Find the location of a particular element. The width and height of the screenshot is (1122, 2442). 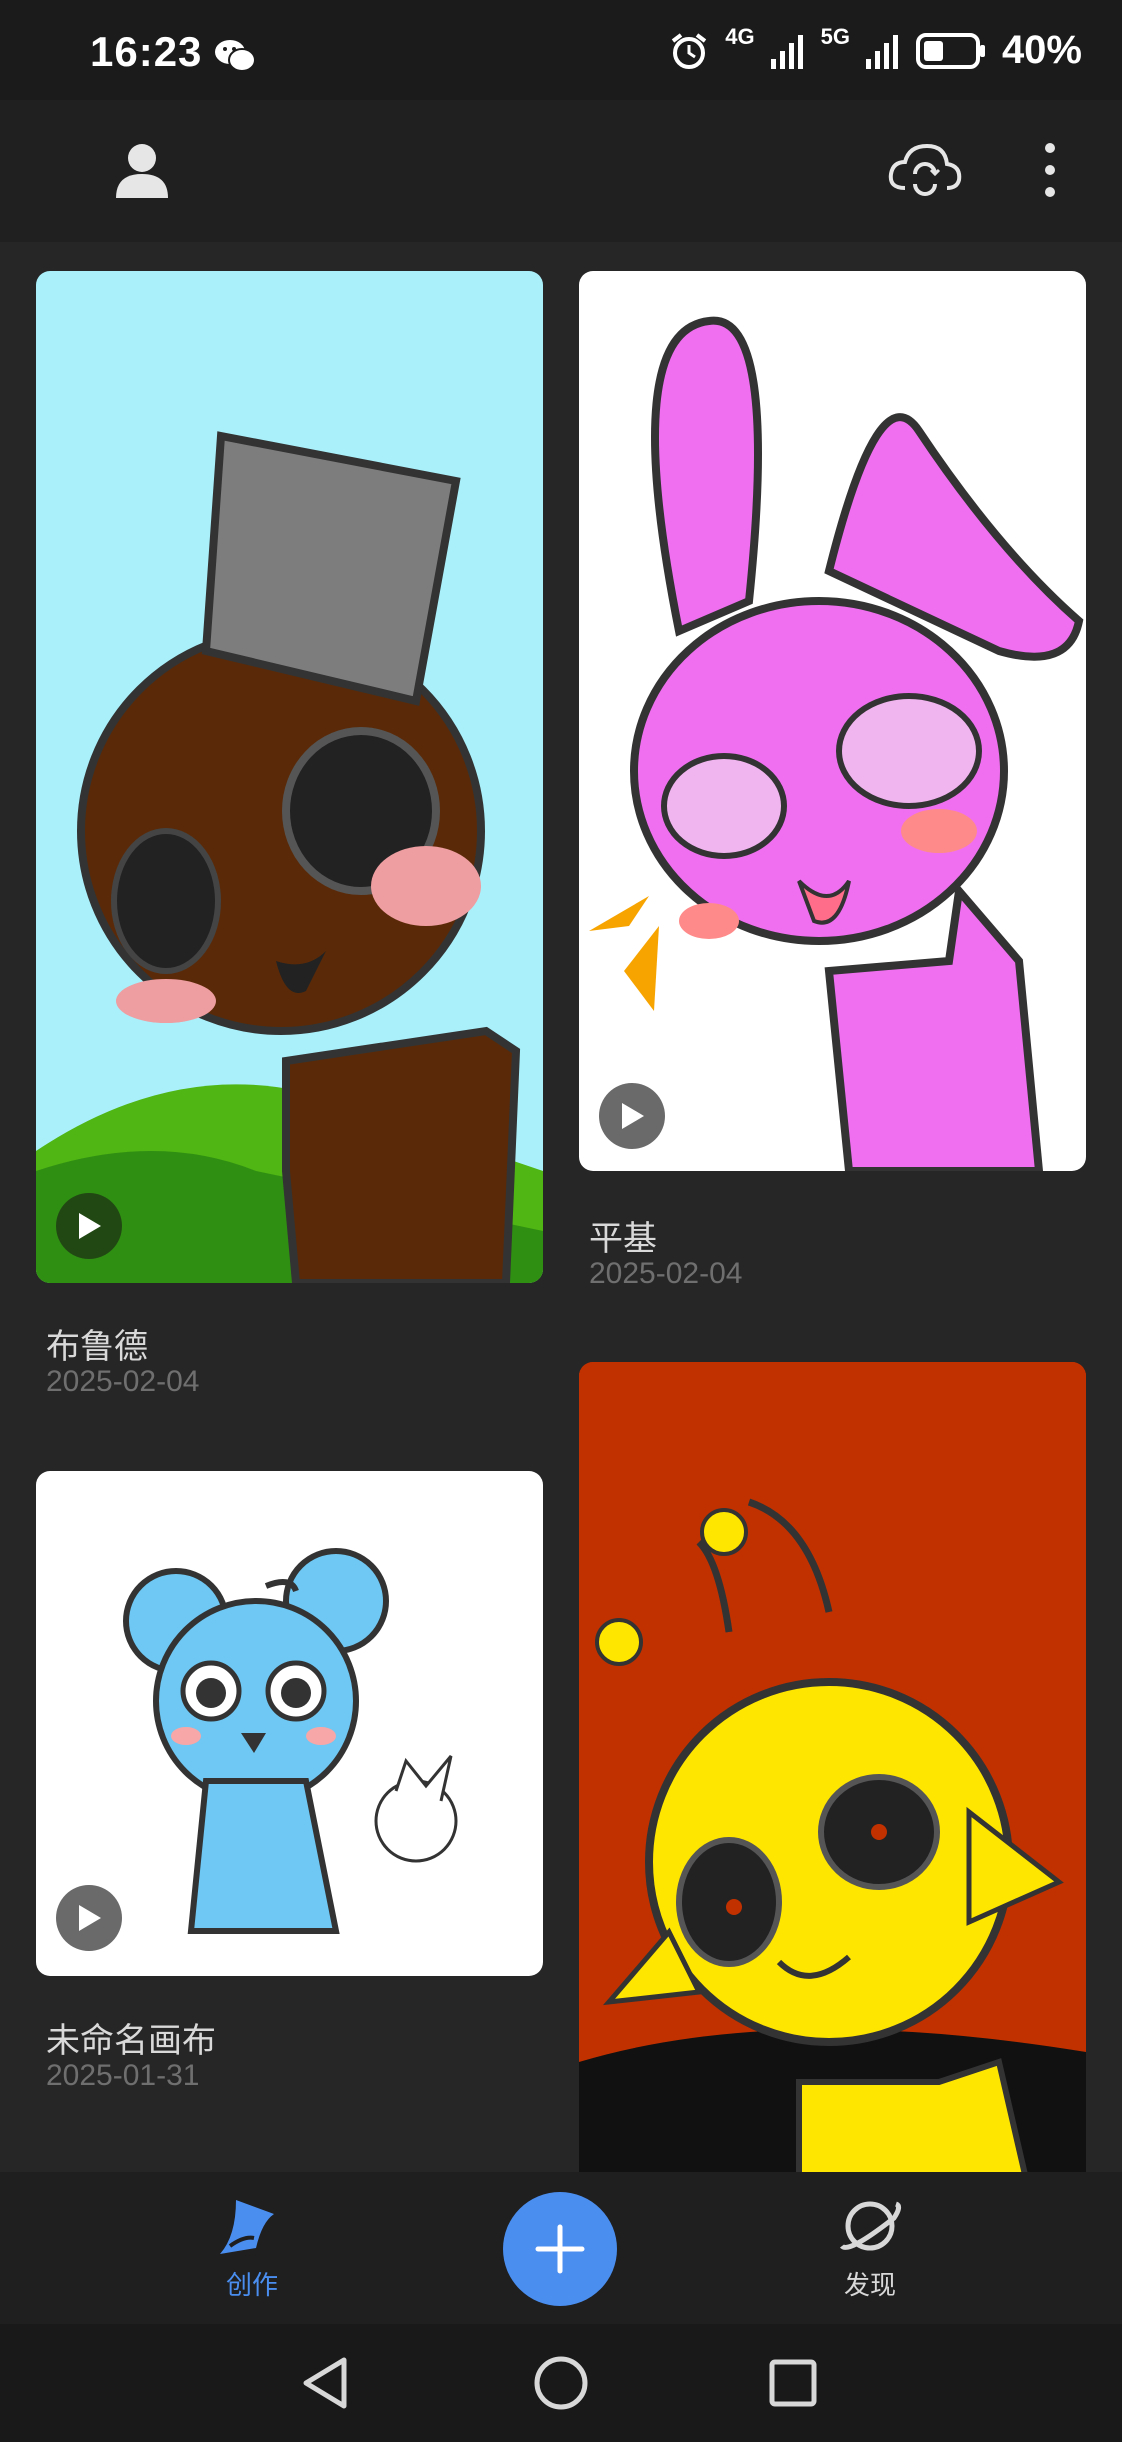

artwork-card: 未命名画布 2025-01-31 is located at coordinates (289, 1791).